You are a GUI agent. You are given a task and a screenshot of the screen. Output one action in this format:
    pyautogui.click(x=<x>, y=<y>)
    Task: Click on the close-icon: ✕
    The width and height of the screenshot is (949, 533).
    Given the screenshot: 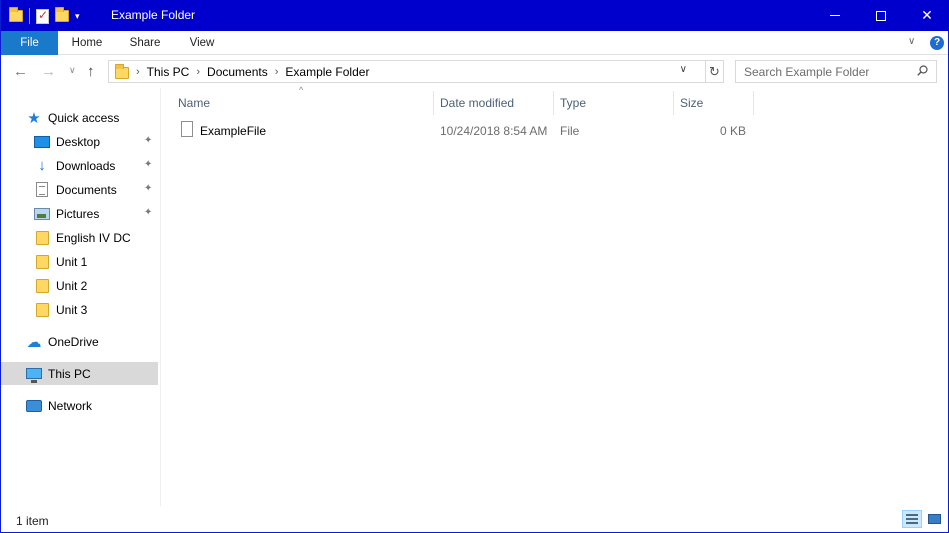 What is the action you would take?
    pyautogui.click(x=927, y=15)
    